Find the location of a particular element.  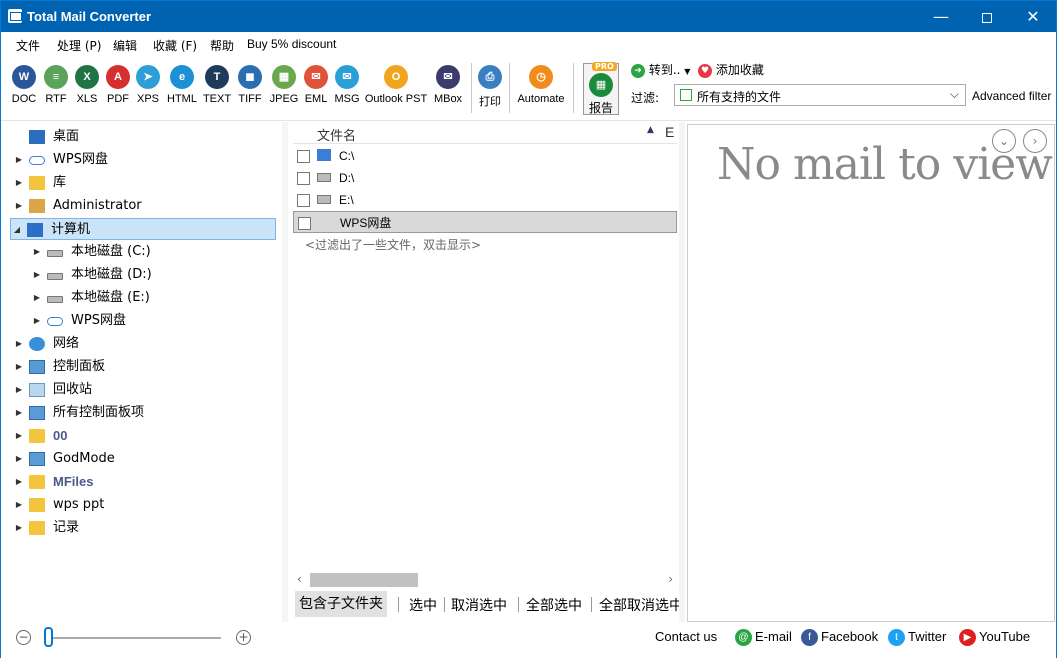

tree-item: ▶ 控制面板 is located at coordinates (144, 367).